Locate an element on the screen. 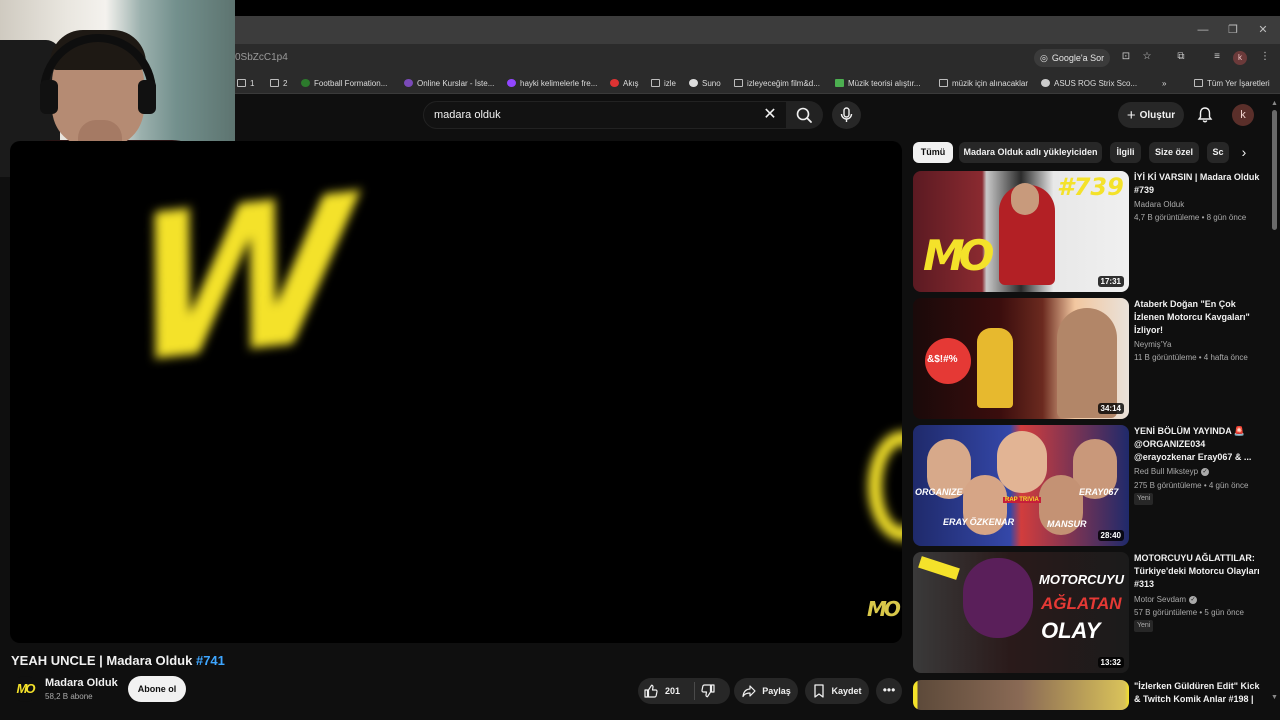 The height and width of the screenshot is (720, 1280). bookmarks-overflow: » is located at coordinates (1164, 83).